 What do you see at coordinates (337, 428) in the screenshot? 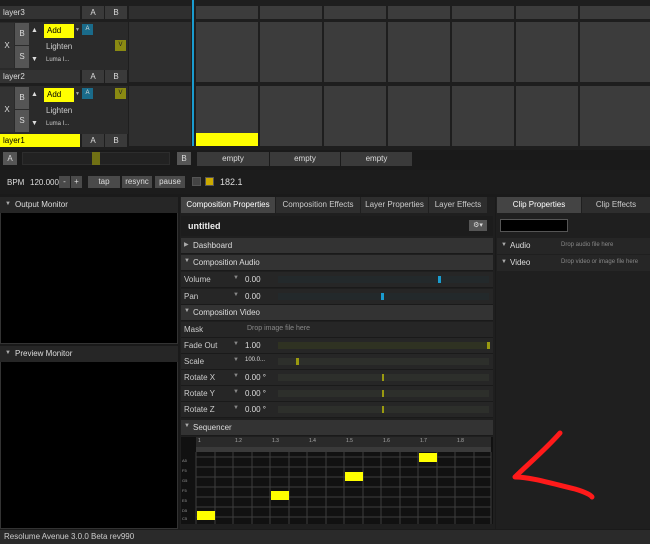
I see `sequencer-section: ▼ Sequencer` at bounding box center [337, 428].